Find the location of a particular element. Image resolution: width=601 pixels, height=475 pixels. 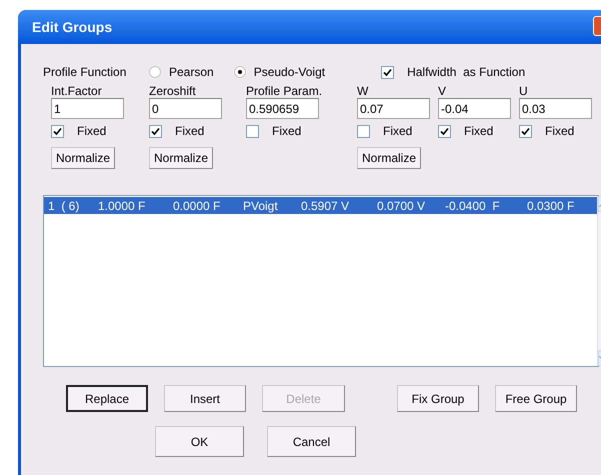

list-cell-text: 1.0000 F is located at coordinates (122, 206).